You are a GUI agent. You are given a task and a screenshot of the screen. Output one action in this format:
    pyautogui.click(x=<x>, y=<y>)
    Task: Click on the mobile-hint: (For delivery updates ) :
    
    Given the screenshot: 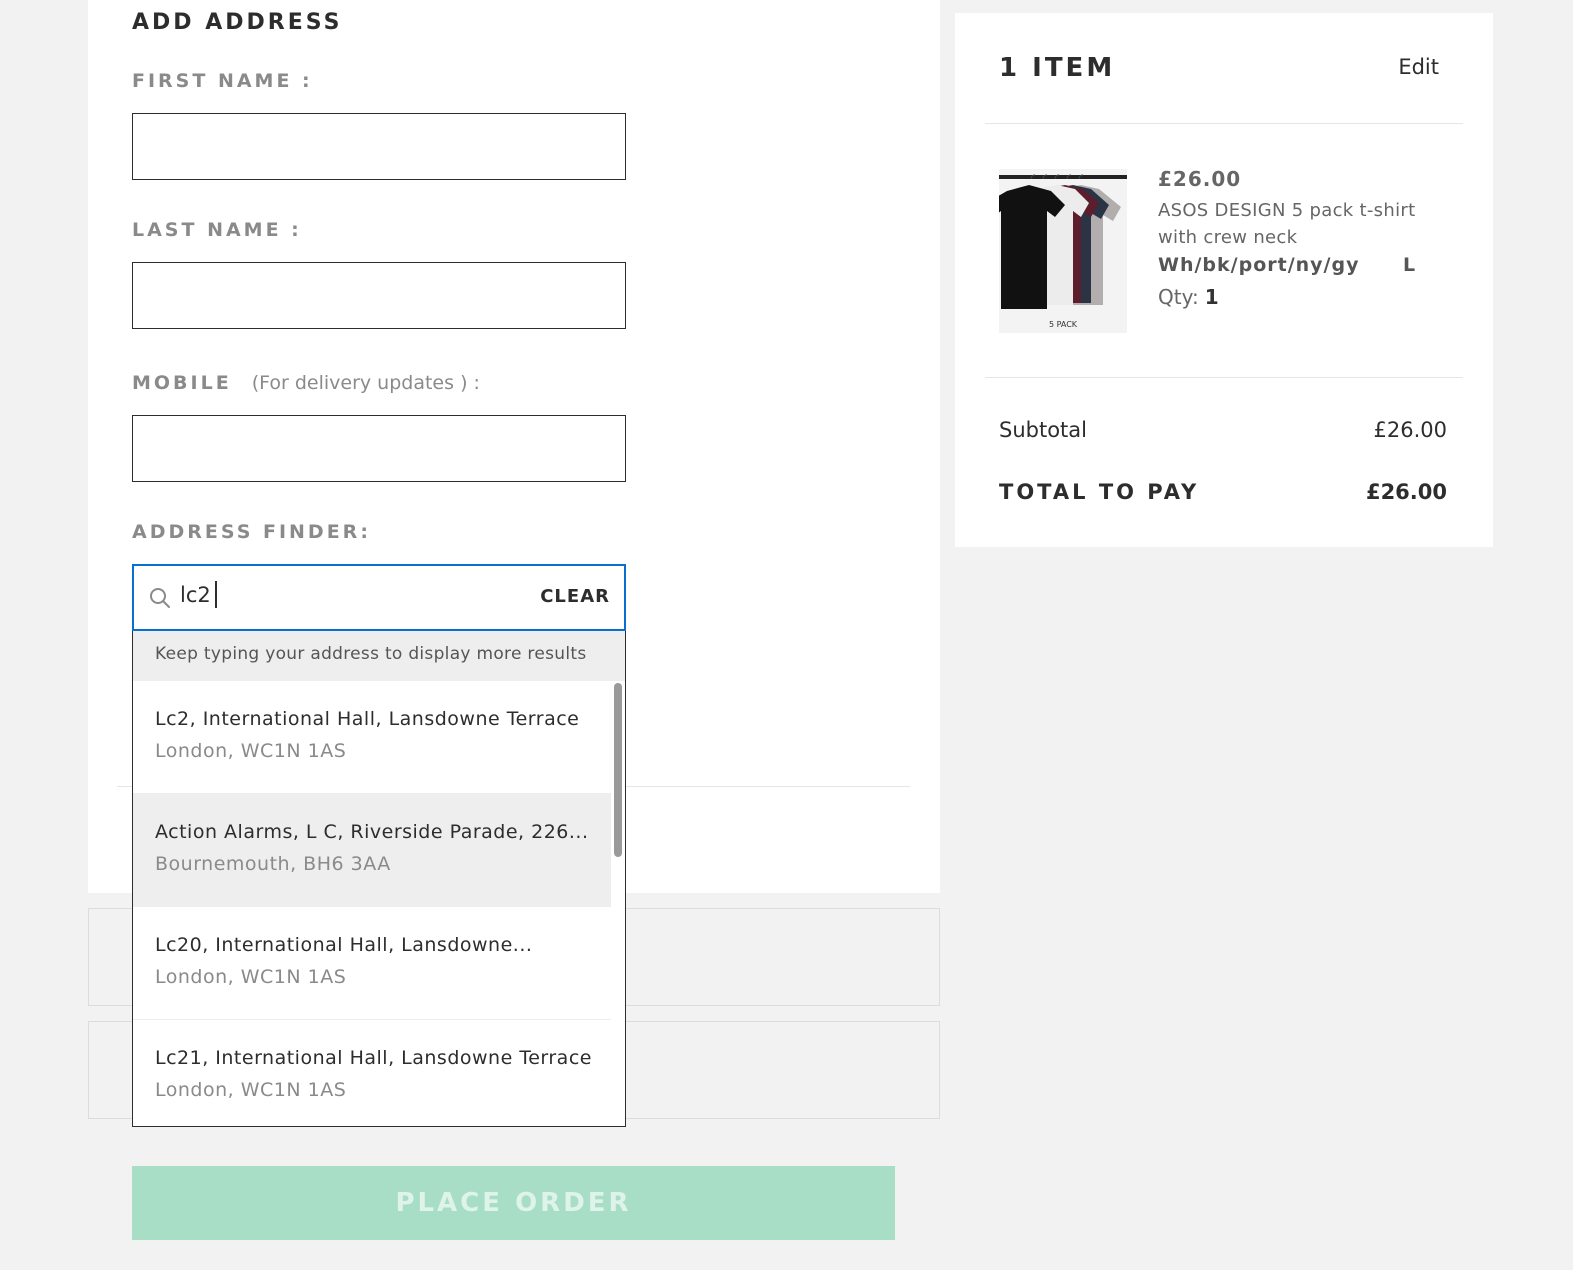 What is the action you would take?
    pyautogui.click(x=365, y=383)
    